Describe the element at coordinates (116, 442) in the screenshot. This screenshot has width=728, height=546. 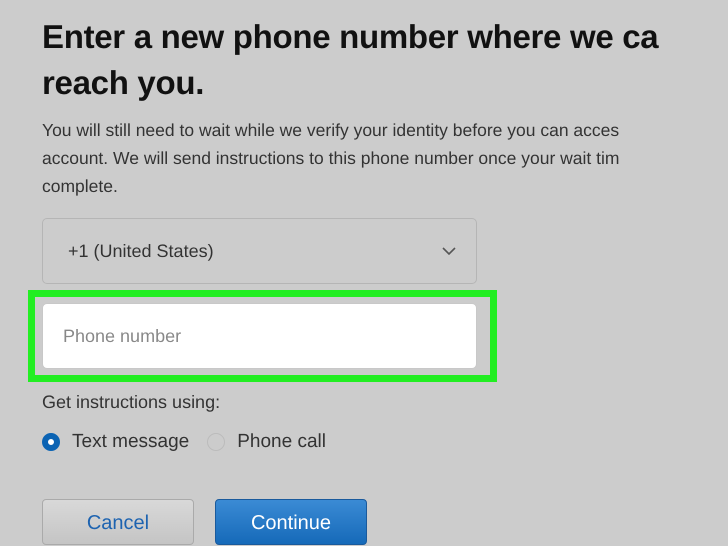
I see `radio-option: Text message` at that location.